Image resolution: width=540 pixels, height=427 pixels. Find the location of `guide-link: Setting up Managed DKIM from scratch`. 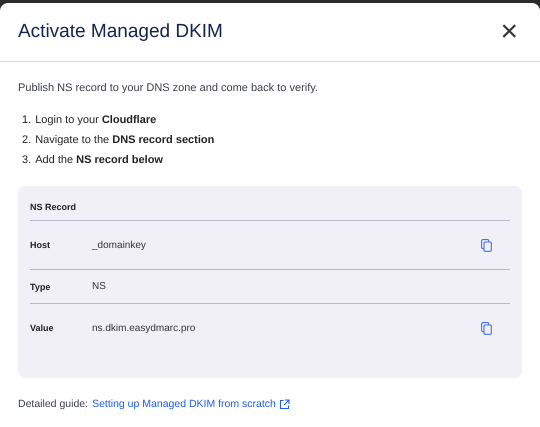

guide-link: Setting up Managed DKIM from scratch is located at coordinates (191, 404).